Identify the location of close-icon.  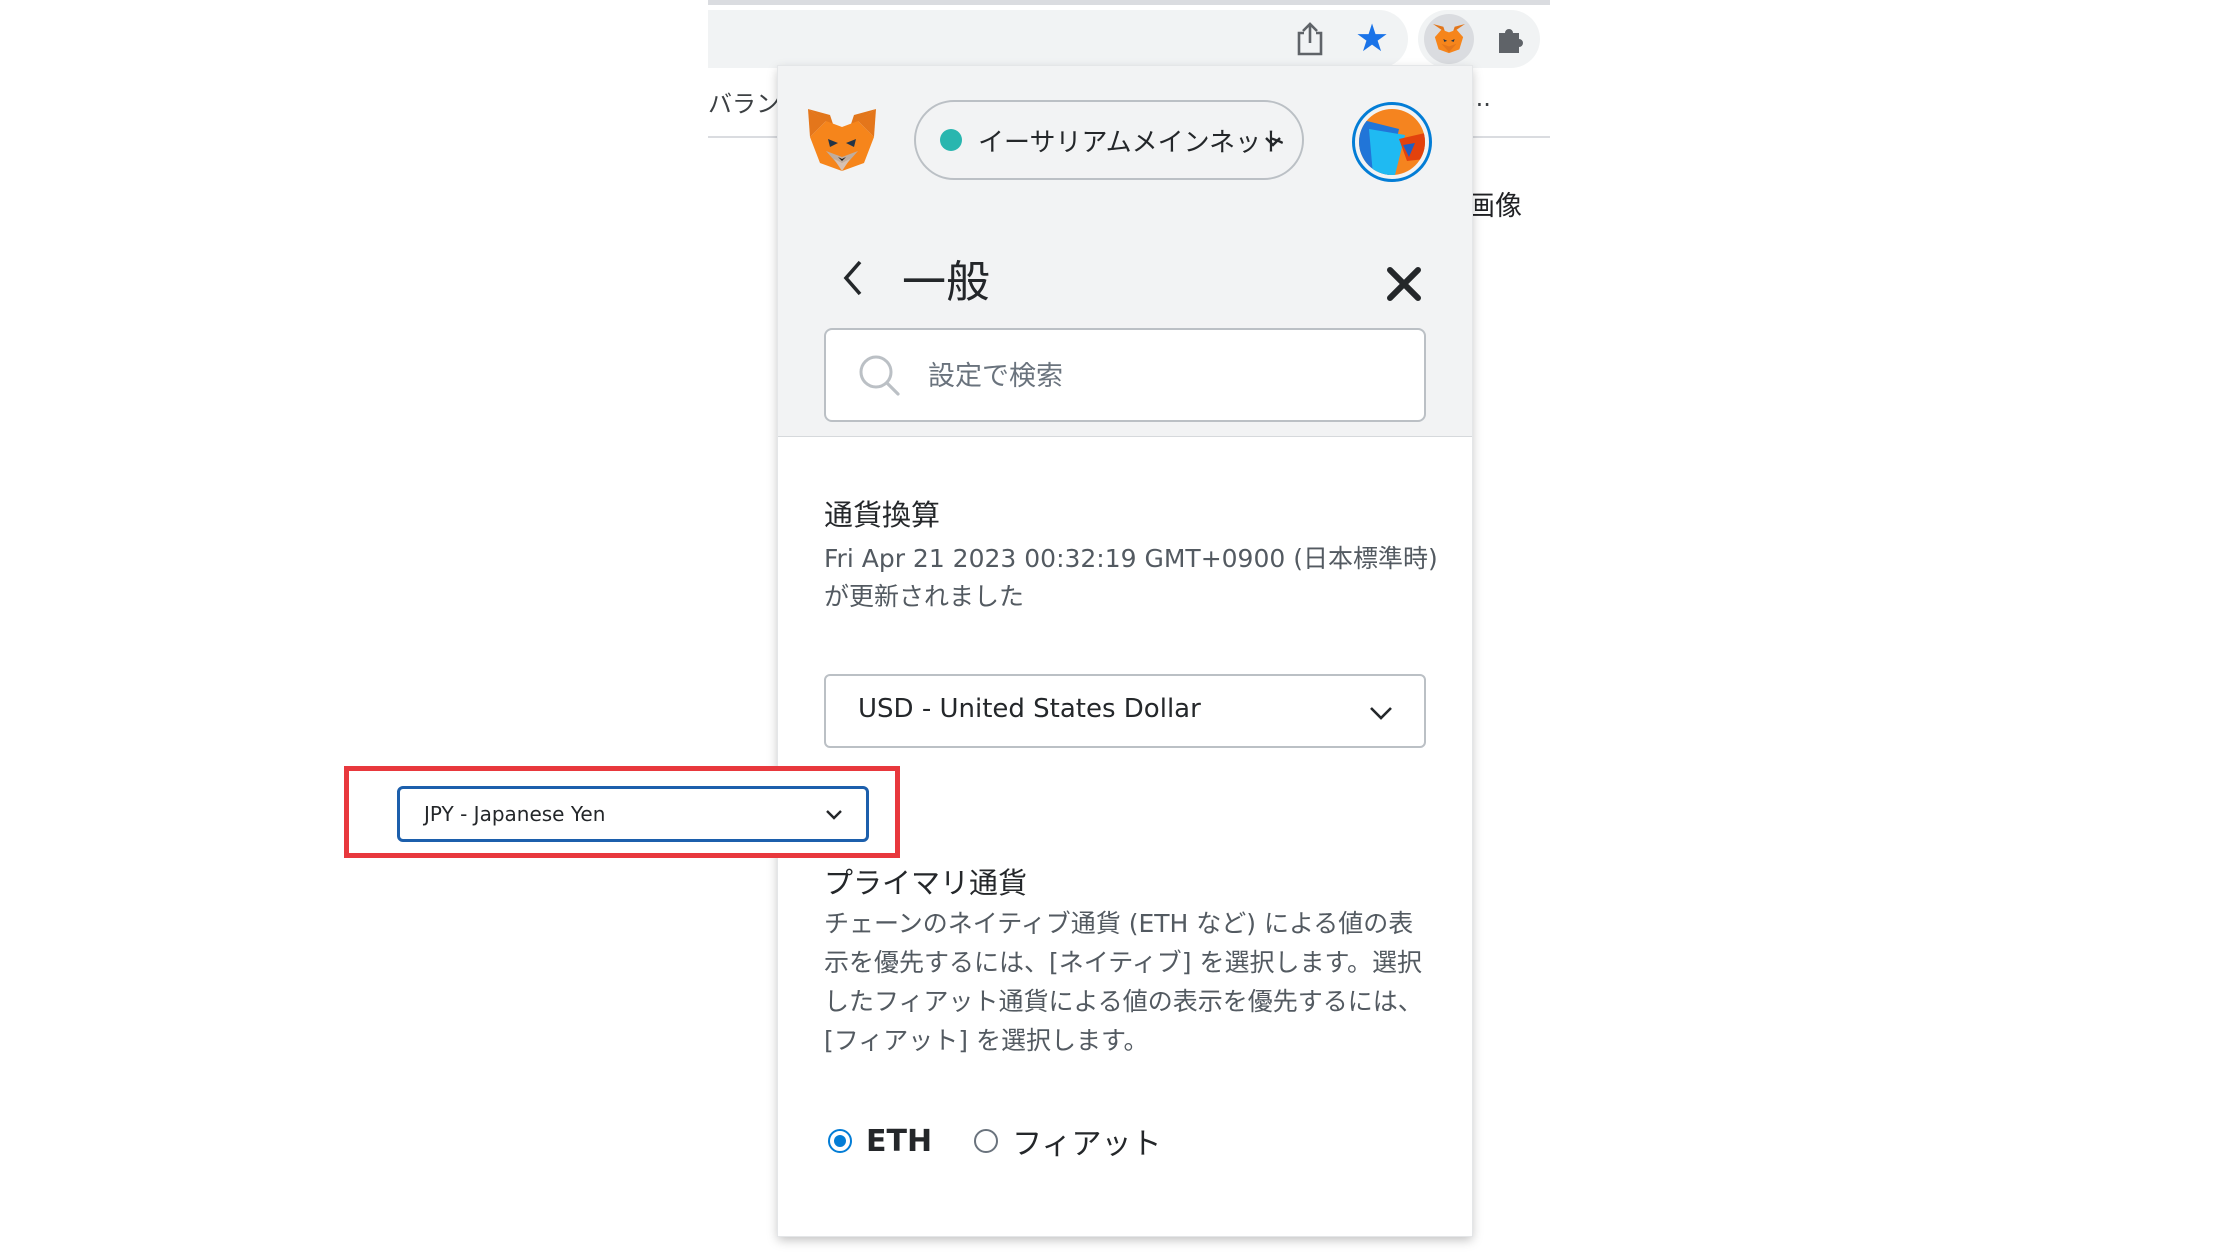
(1404, 284).